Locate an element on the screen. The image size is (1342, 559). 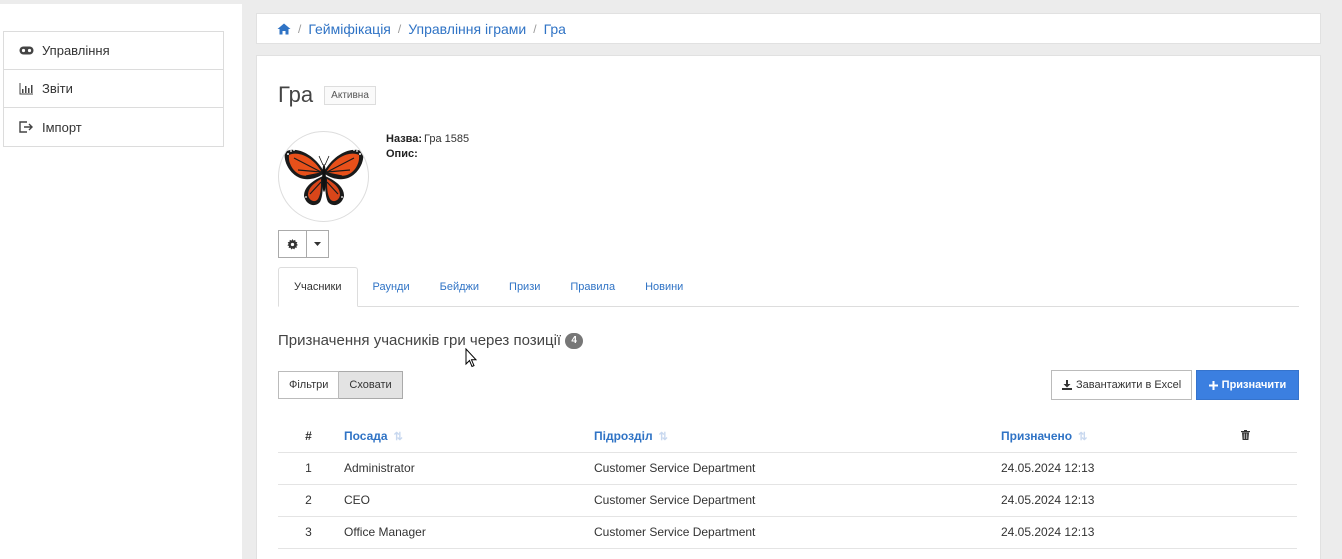
row-num: 3 is located at coordinates (308, 532).